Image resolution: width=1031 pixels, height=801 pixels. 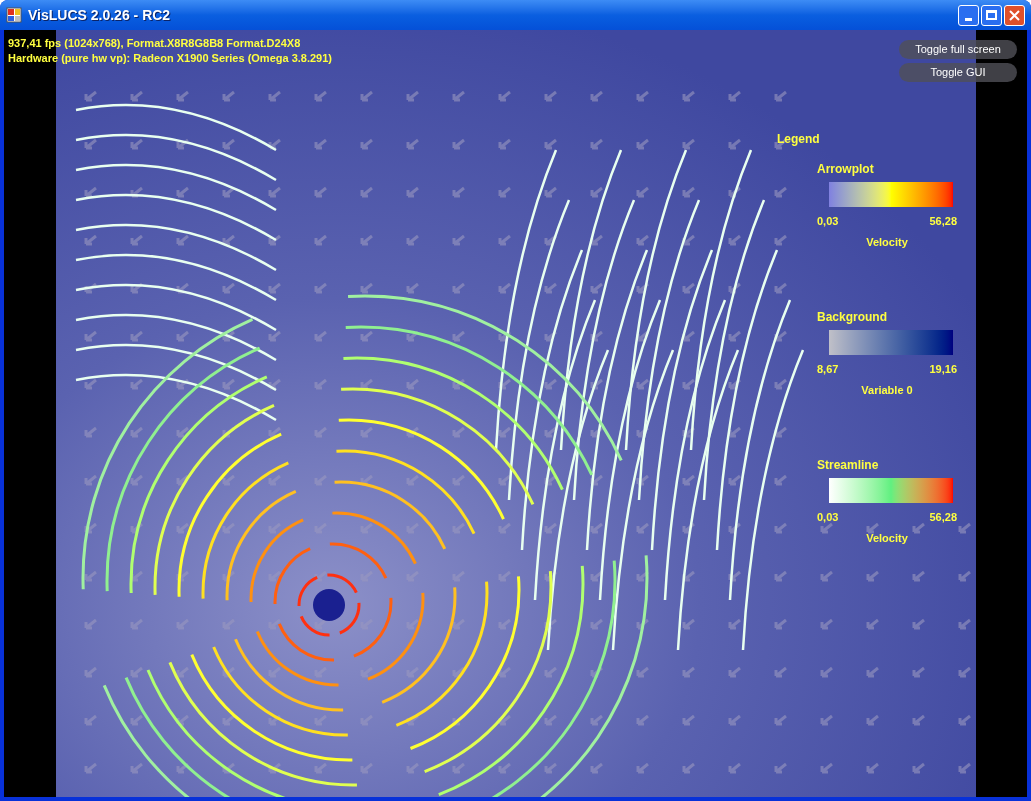 I want to click on close-icon, so click(x=1014, y=15).